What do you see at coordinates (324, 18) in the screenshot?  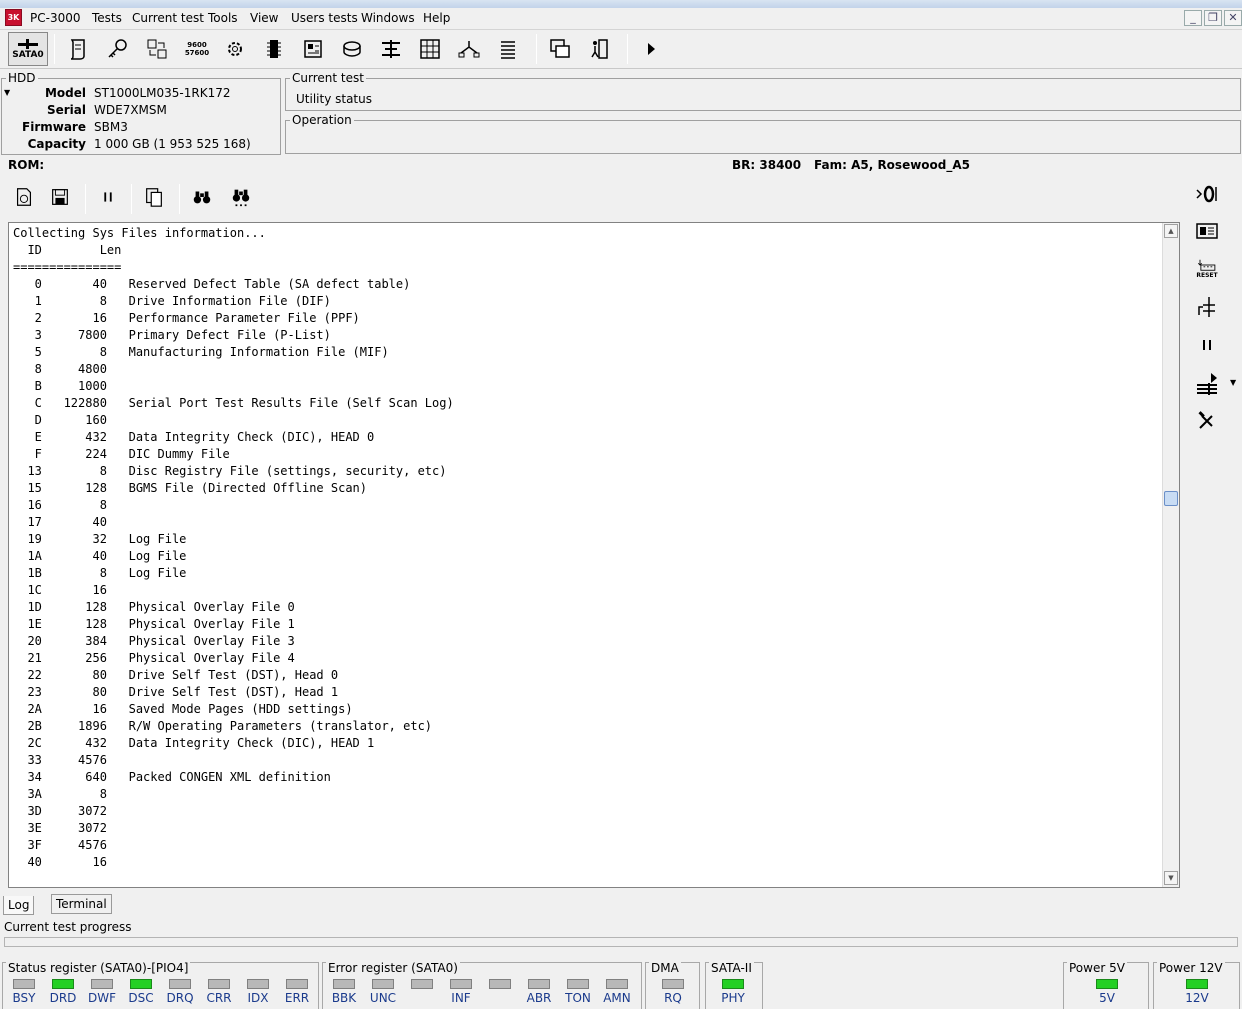 I see `menu-users-tests: Users tests` at bounding box center [324, 18].